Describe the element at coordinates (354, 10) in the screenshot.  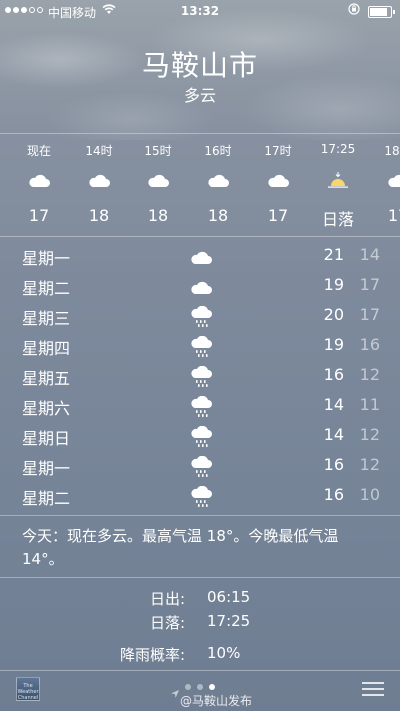
I see `rotation-lock-icon` at that location.